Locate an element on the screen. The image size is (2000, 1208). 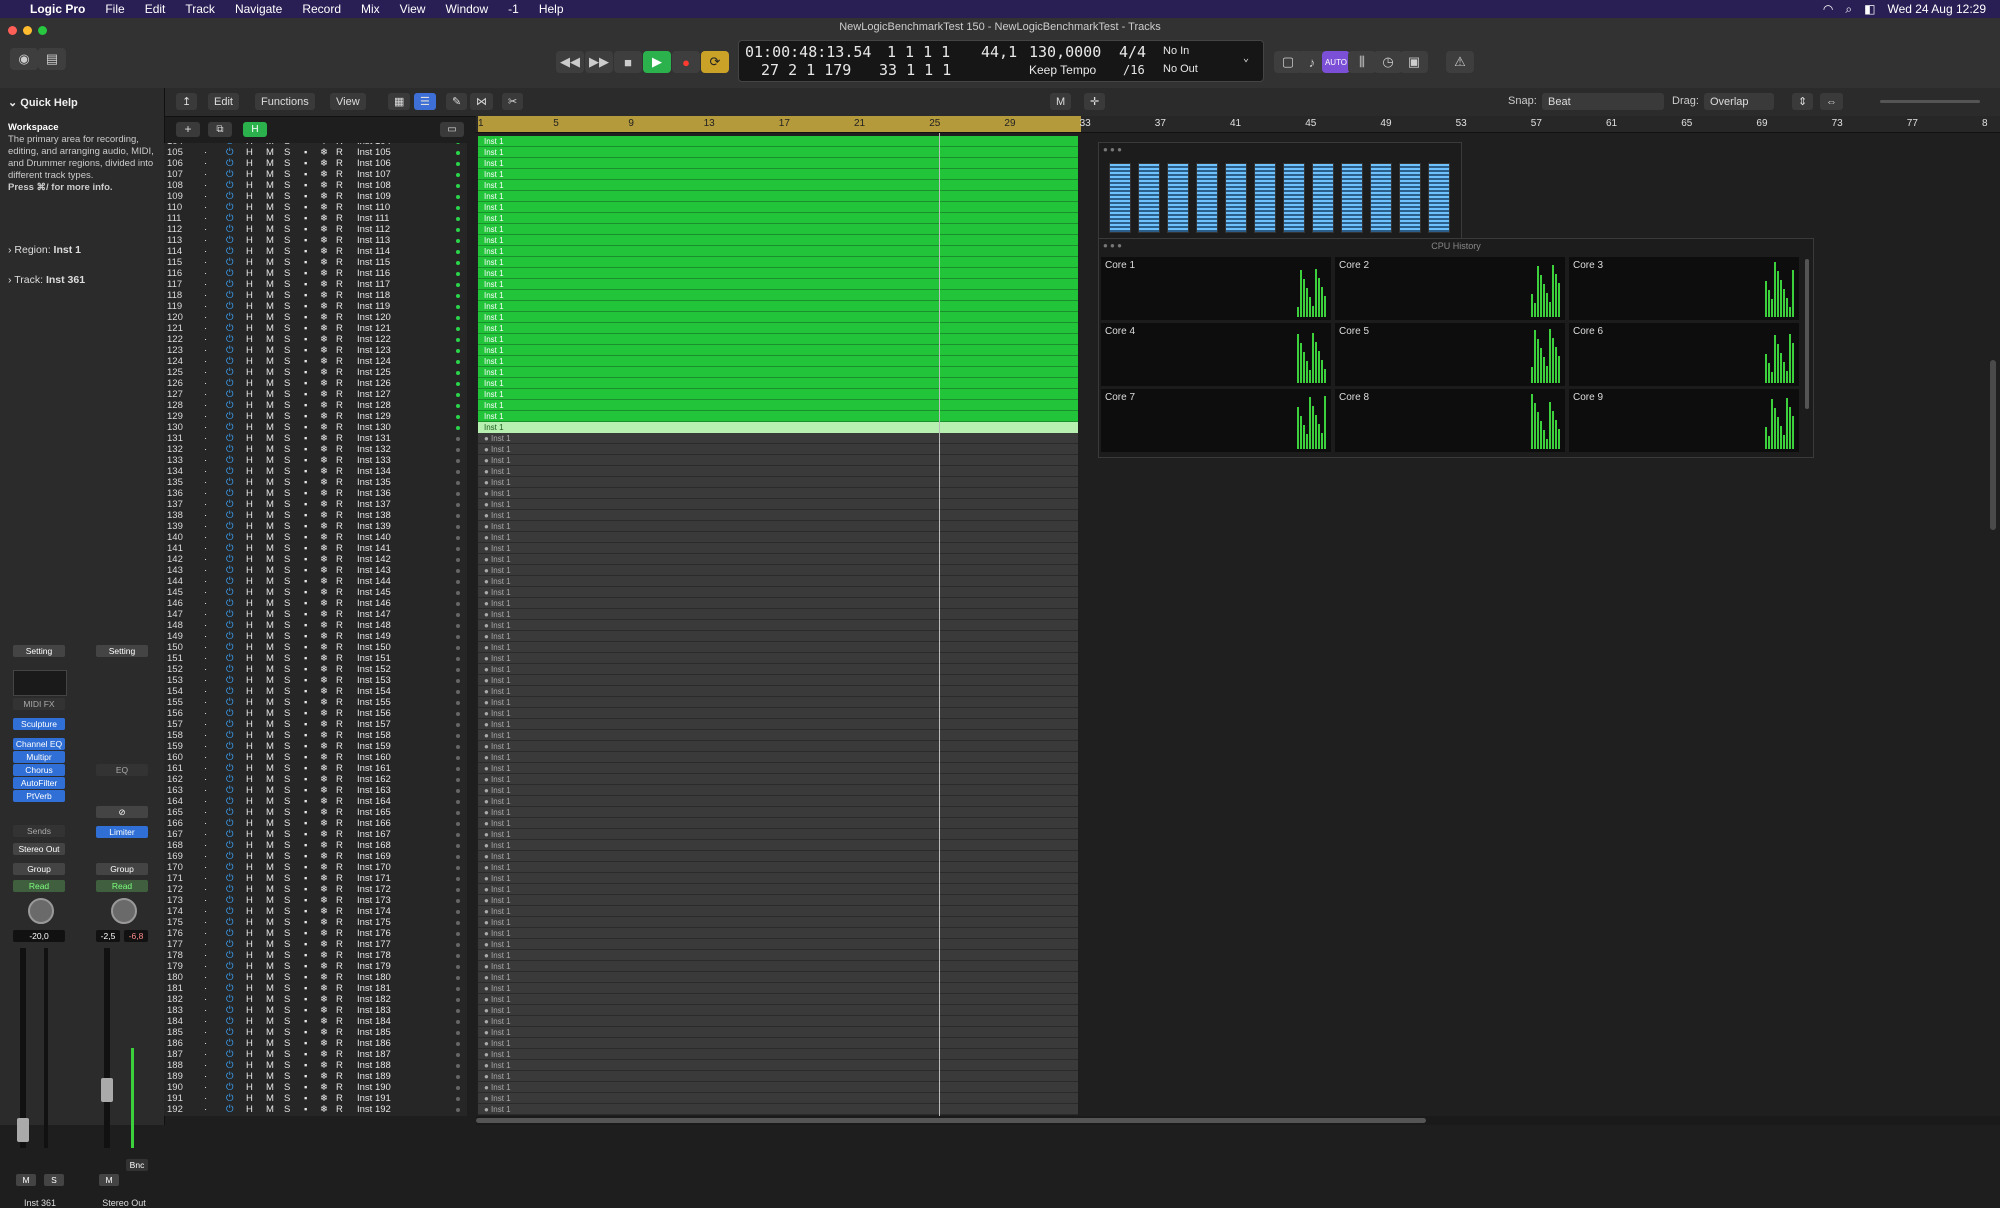
wifi-icon: ◠ is located at coordinates (1828, 9).